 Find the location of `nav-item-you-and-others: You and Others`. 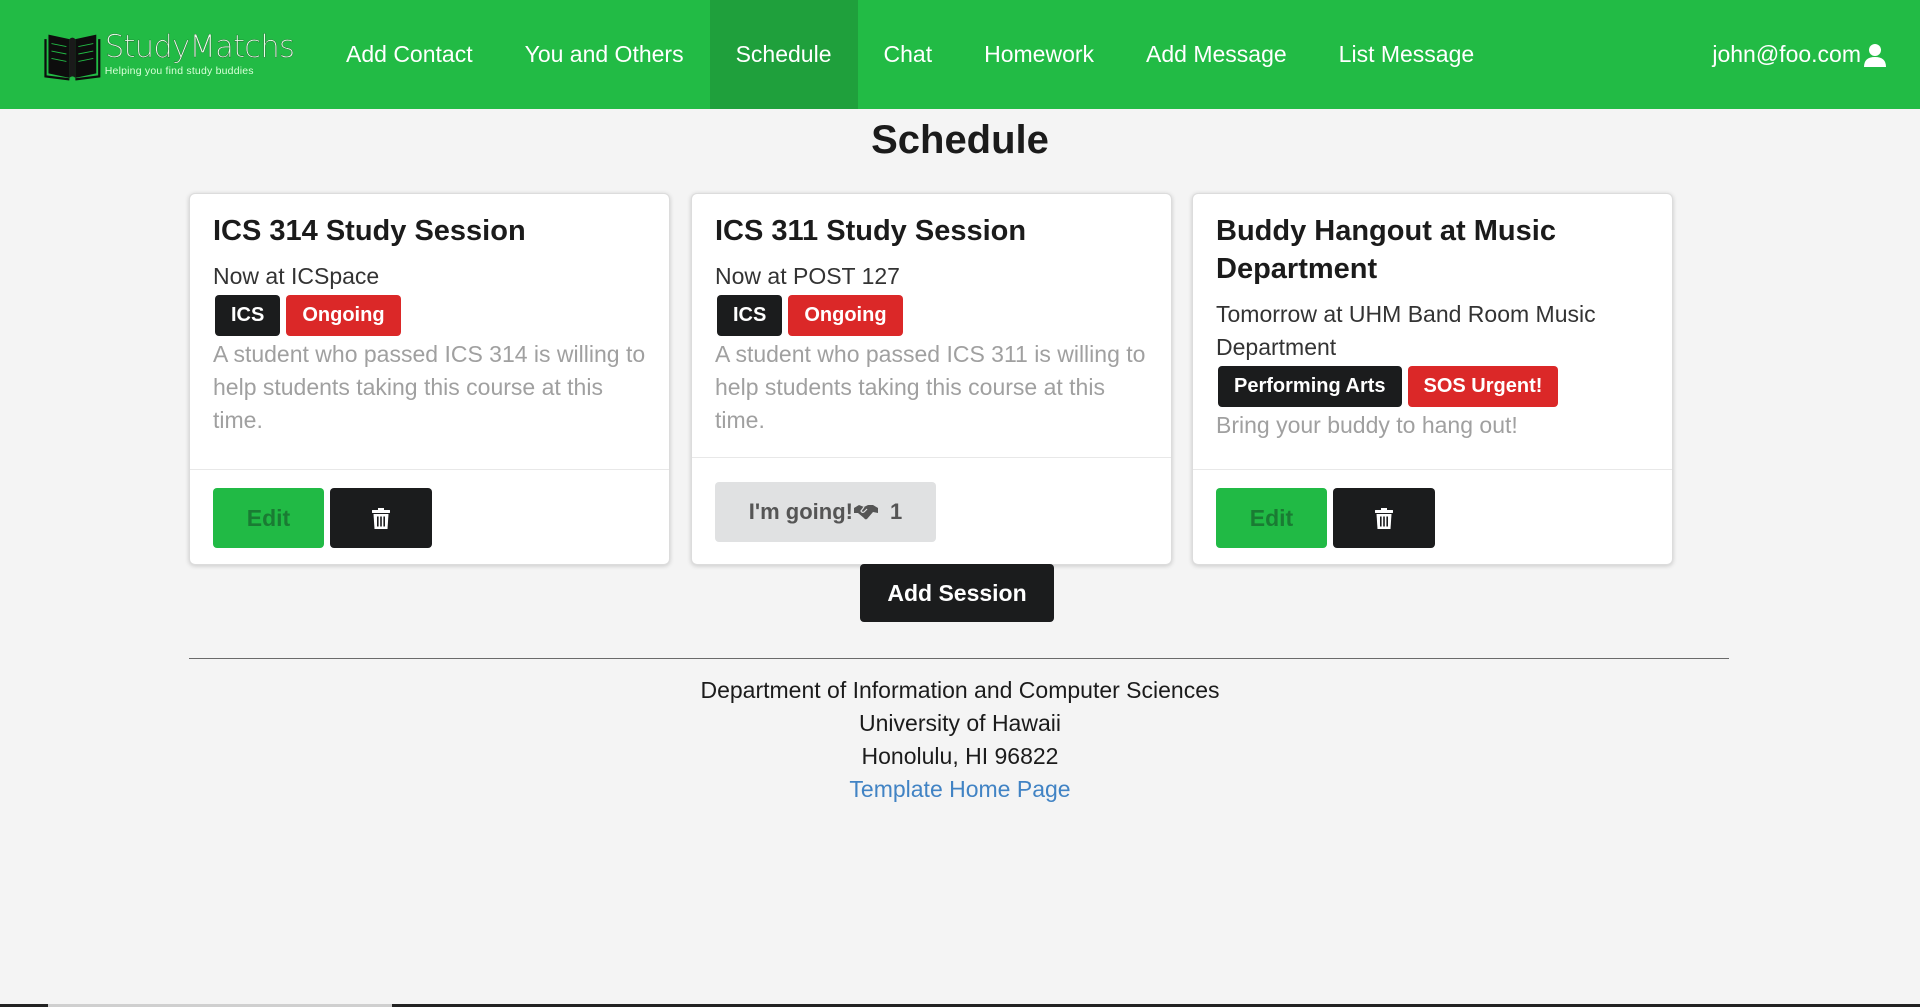

nav-item-you-and-others: You and Others is located at coordinates (604, 54).